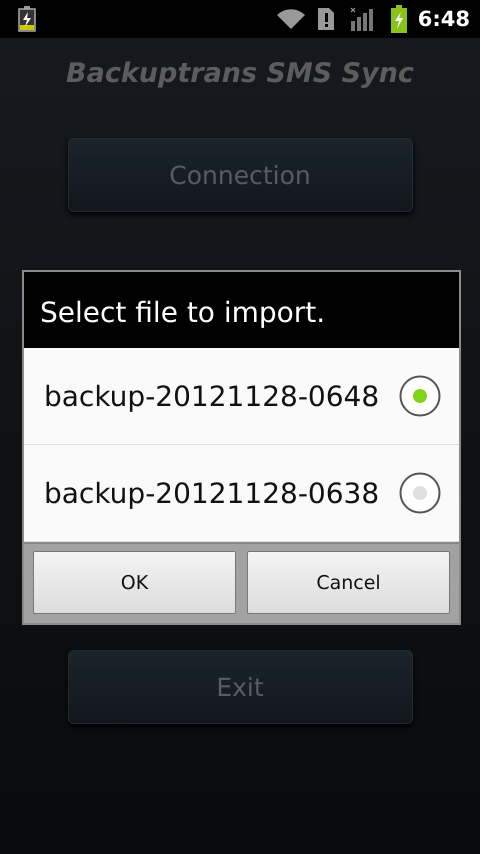 The height and width of the screenshot is (854, 480). Describe the element at coordinates (444, 19) in the screenshot. I see `clock-time: 6:48` at that location.